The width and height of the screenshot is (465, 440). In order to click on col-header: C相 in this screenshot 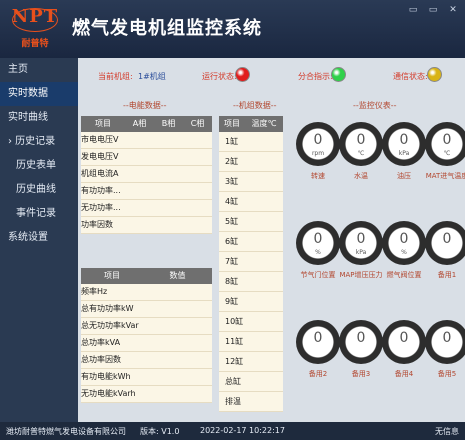, I will do `click(197, 123)`.